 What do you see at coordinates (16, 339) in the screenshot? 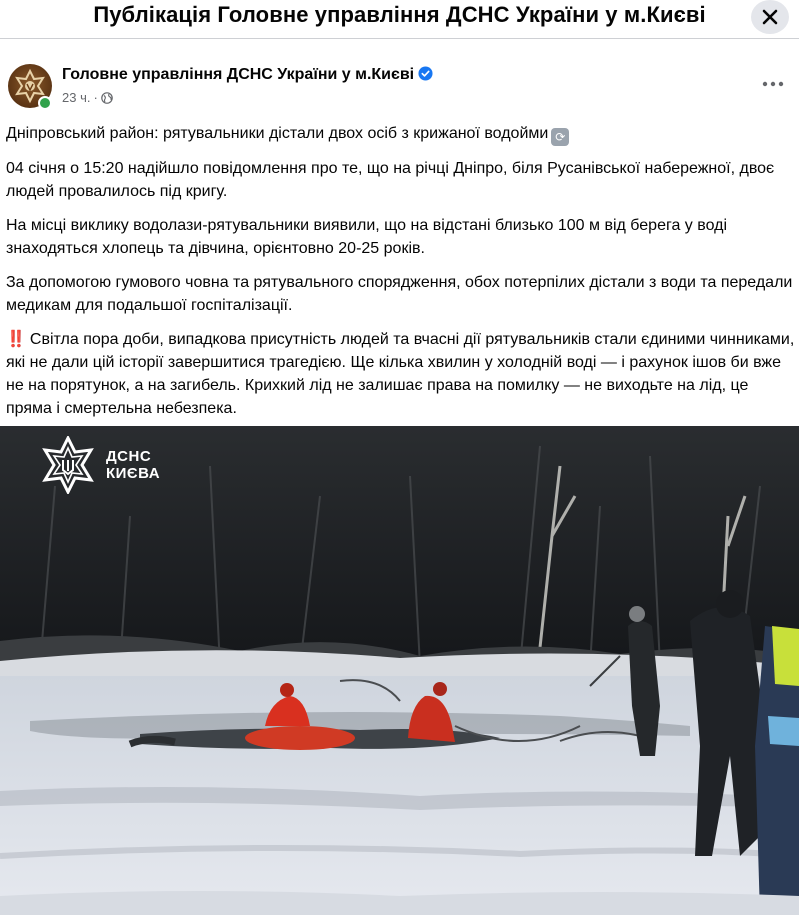
I see `warning-emoji-icon: ‼️` at bounding box center [16, 339].